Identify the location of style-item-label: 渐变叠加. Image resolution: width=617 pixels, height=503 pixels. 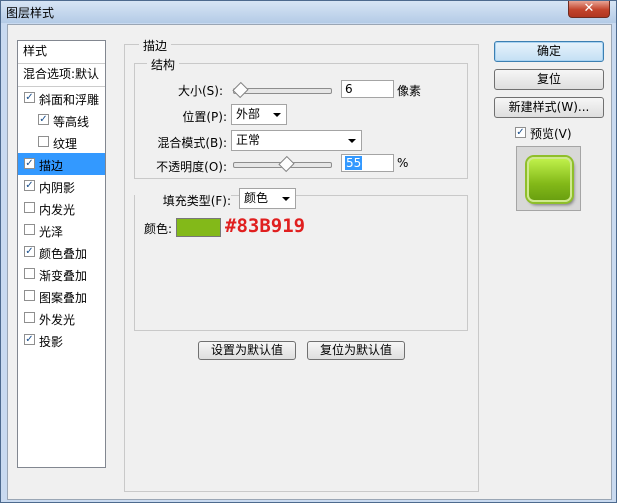
(63, 276).